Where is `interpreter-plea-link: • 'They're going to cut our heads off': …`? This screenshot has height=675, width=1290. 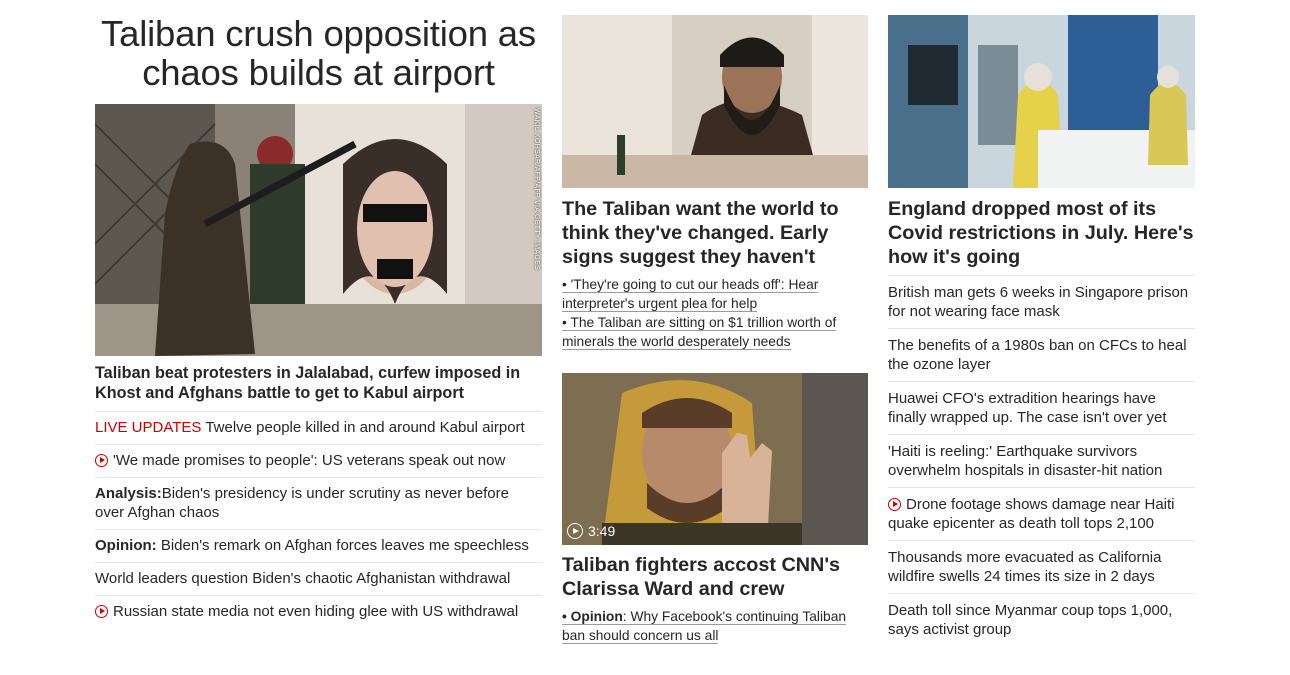
interpreter-plea-link: • 'They're going to cut our heads off': … is located at coordinates (690, 294).